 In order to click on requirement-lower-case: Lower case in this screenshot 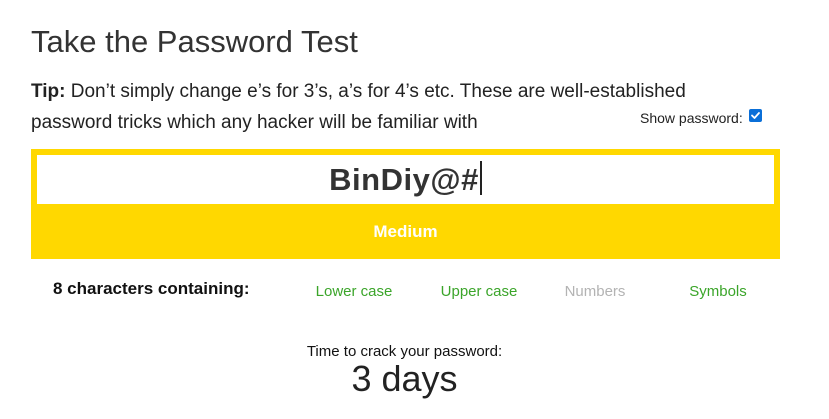, I will do `click(354, 291)`.